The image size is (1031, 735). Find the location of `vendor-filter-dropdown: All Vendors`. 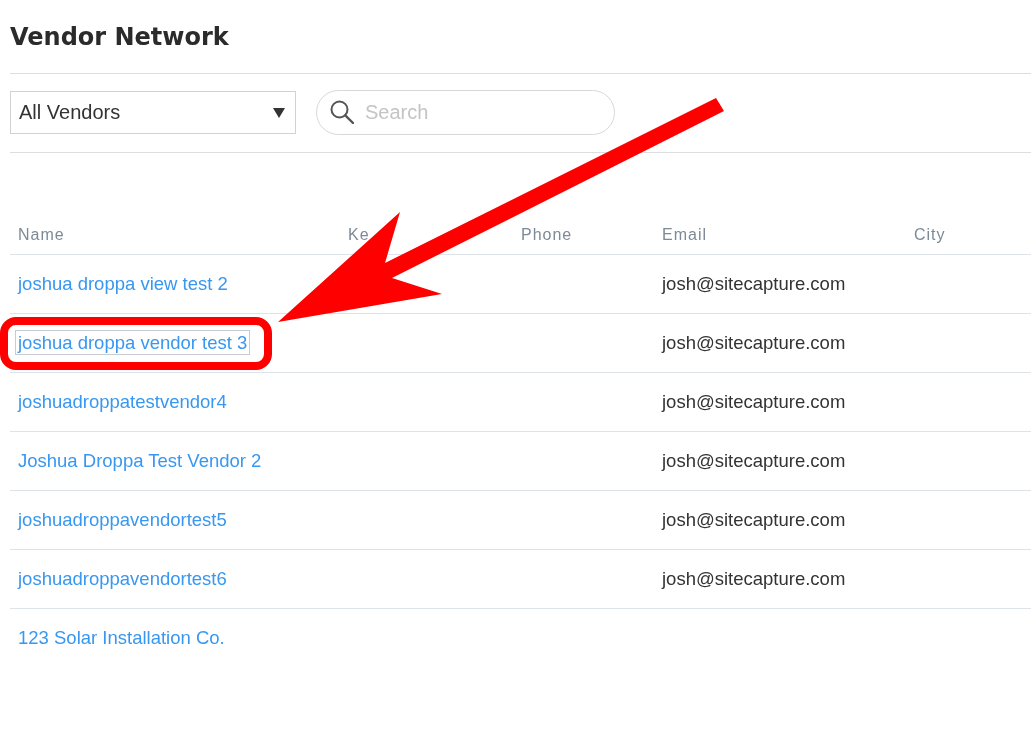

vendor-filter-dropdown: All Vendors is located at coordinates (153, 112).